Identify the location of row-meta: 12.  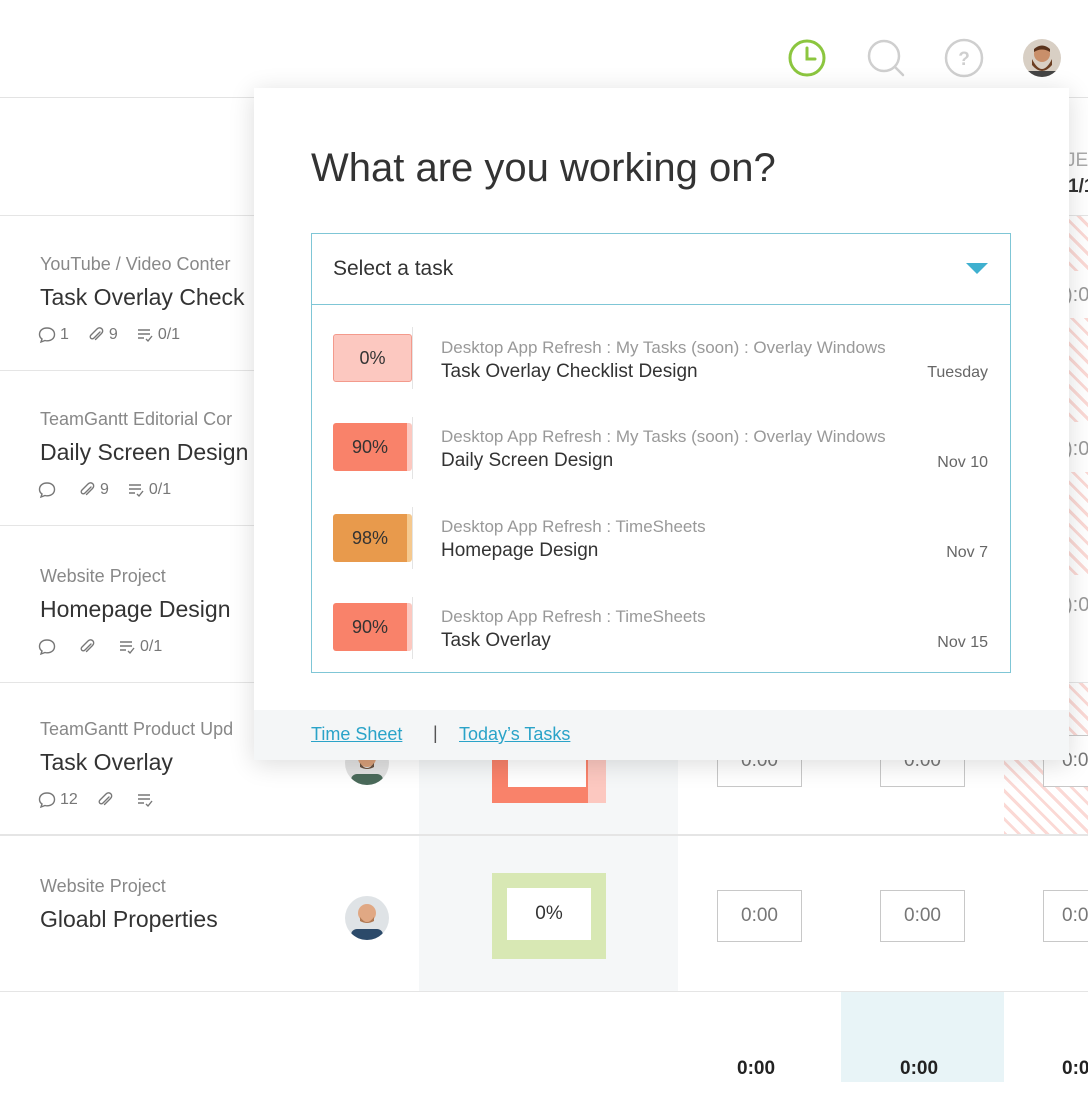
(107, 800).